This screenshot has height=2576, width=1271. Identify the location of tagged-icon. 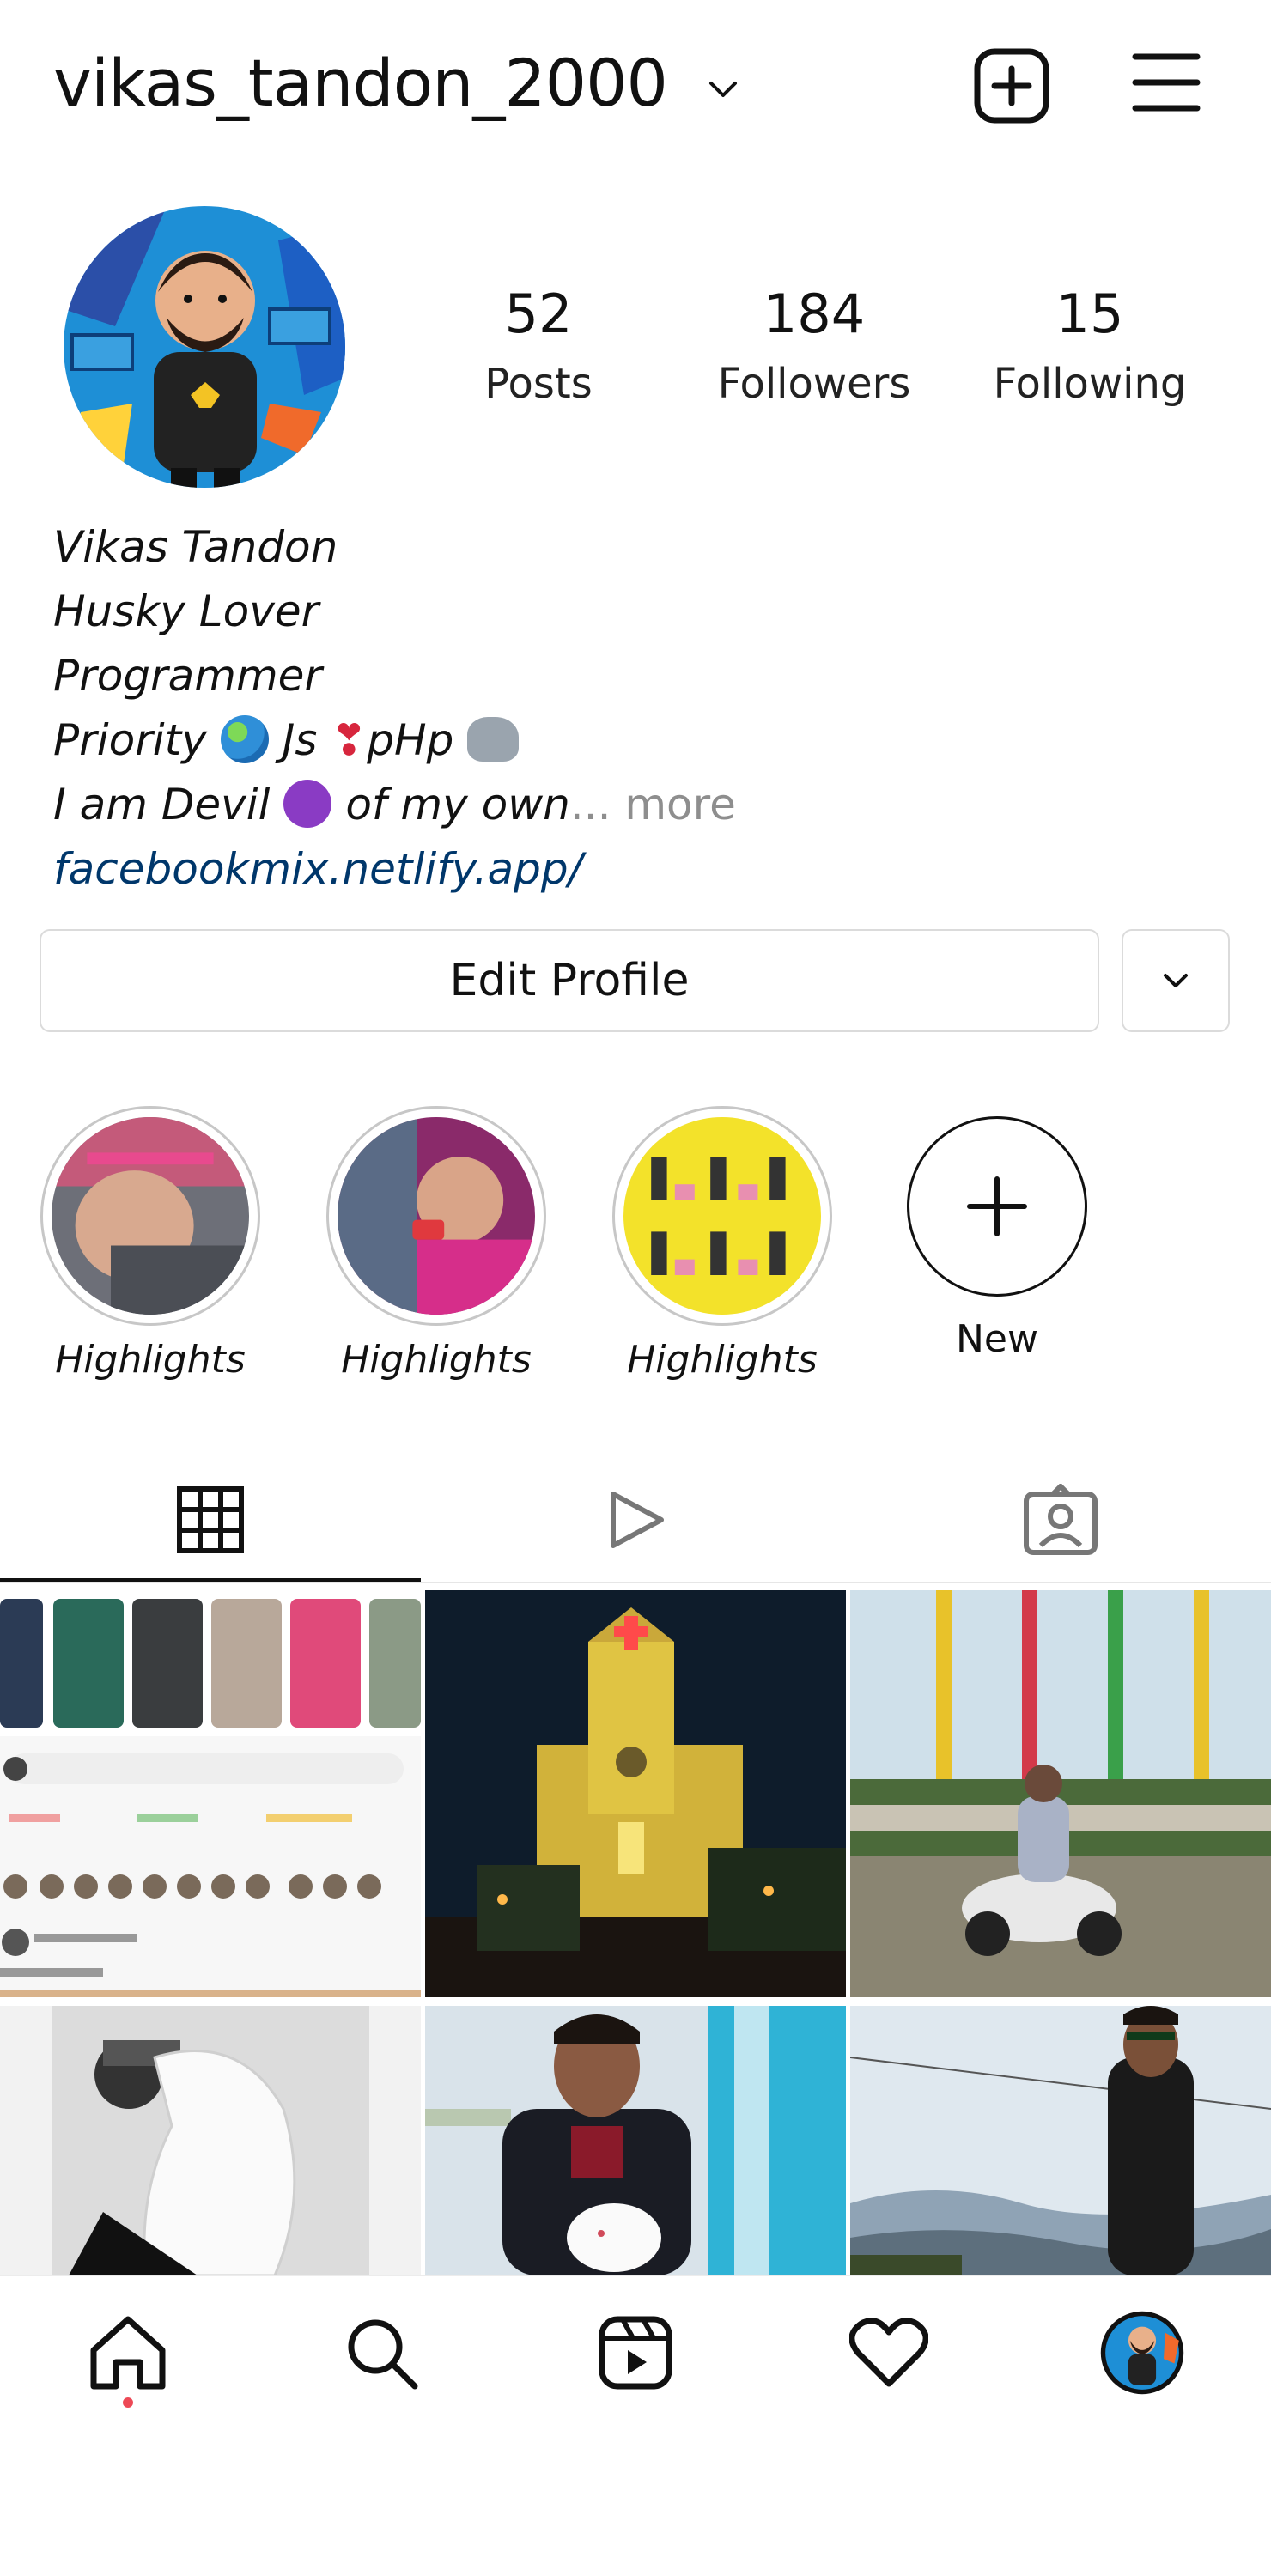
(1061, 1519).